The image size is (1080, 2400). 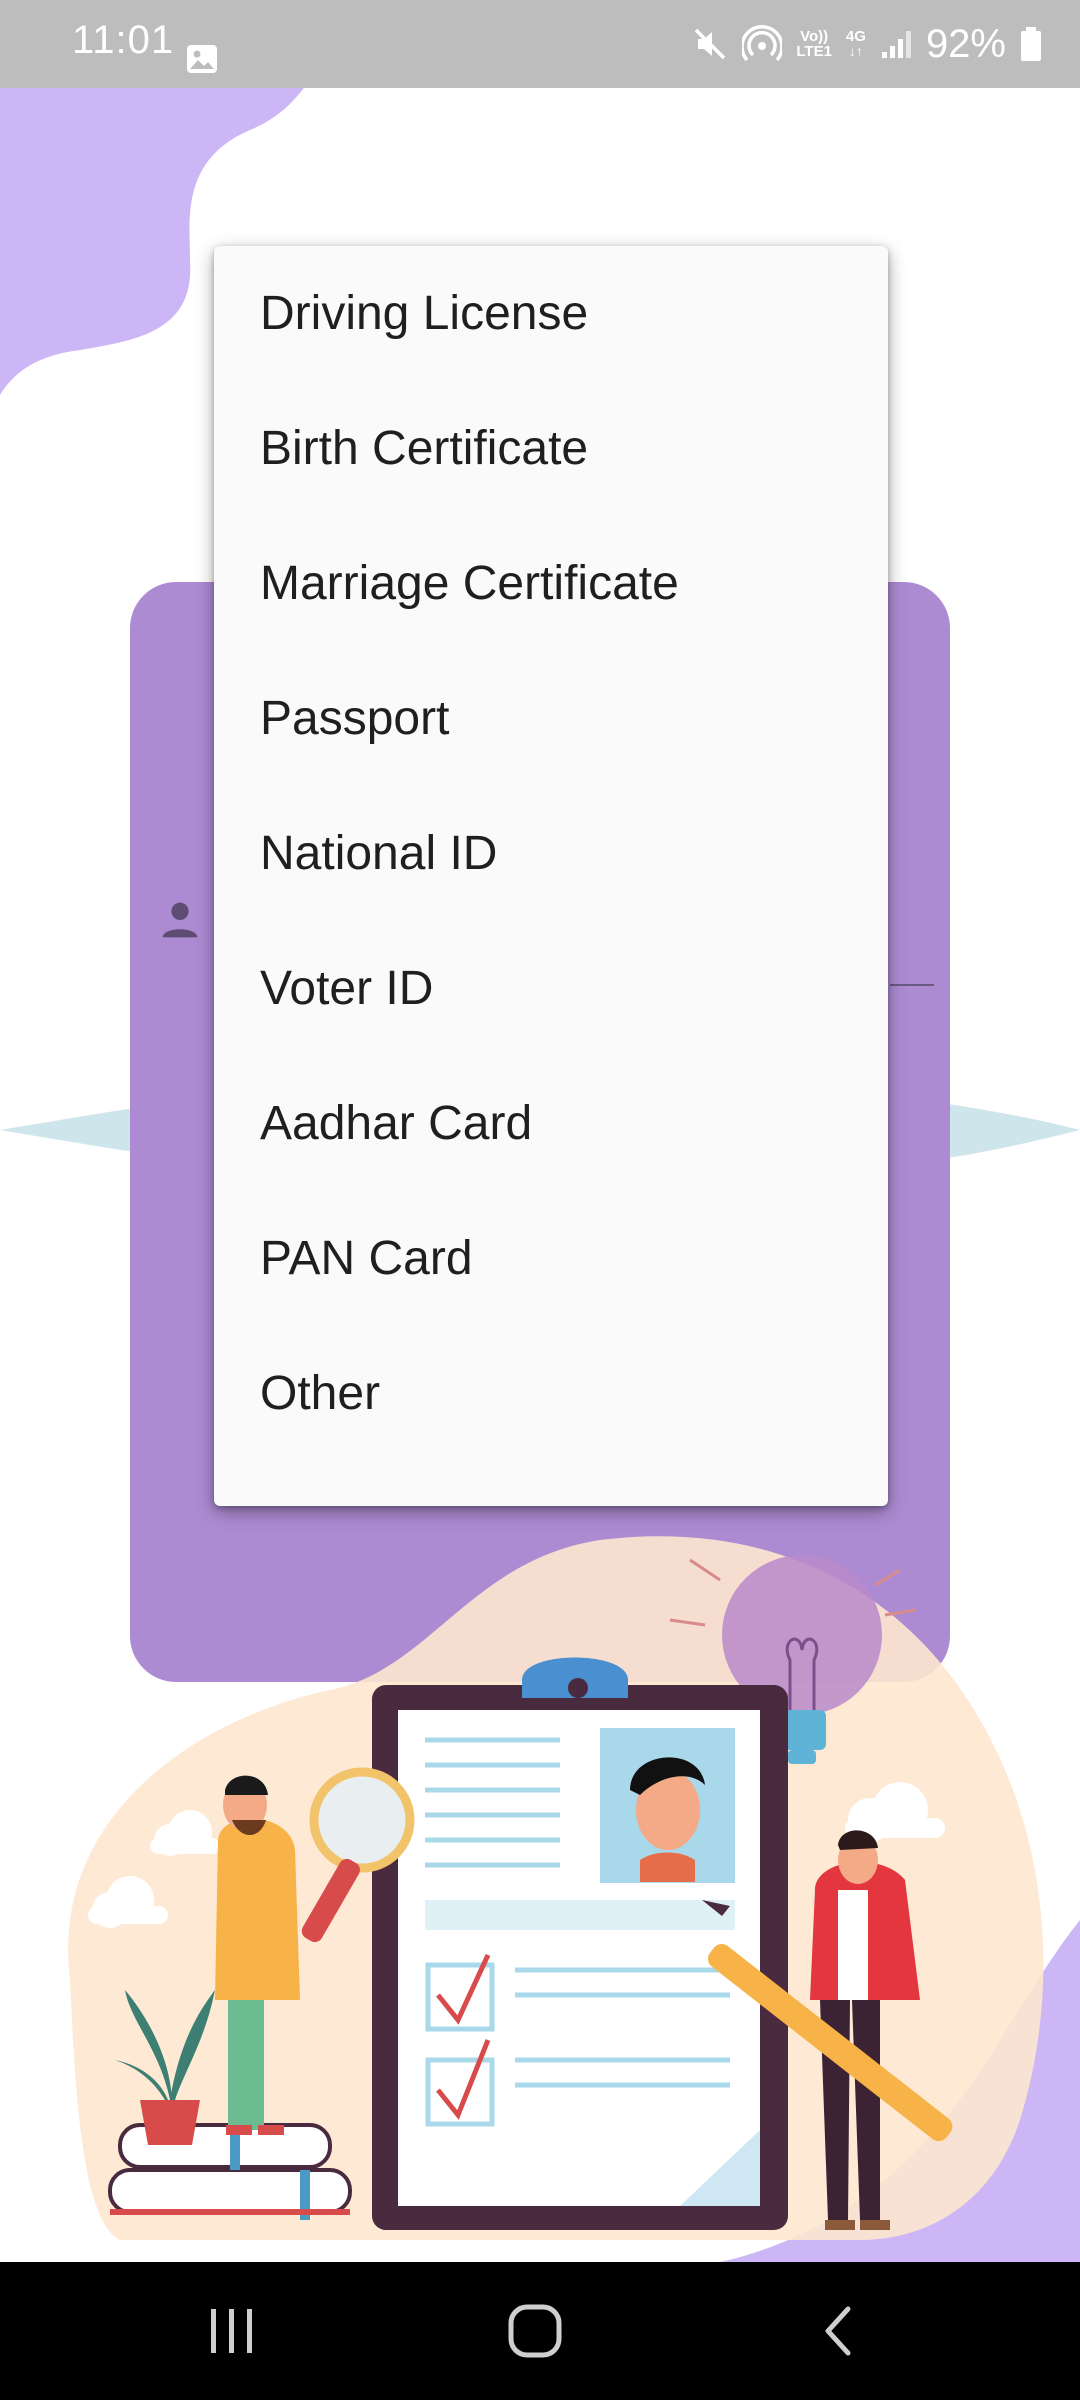 I want to click on home-button, so click(x=535, y=2331).